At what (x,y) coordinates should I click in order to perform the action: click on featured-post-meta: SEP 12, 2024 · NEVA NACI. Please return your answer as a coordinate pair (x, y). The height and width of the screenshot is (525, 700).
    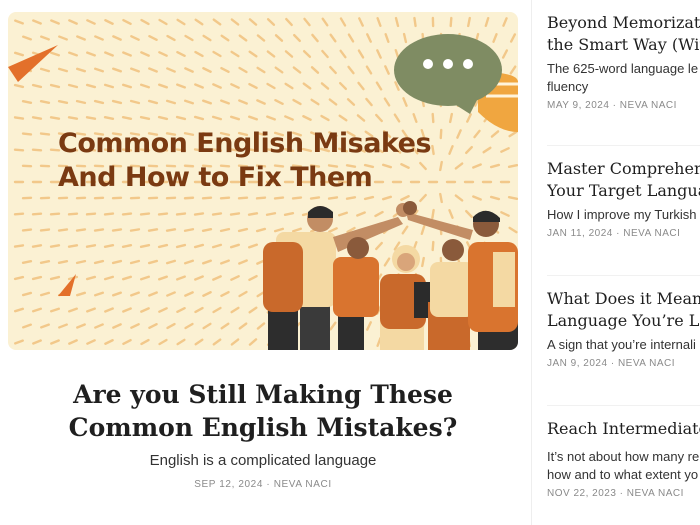
    Looking at the image, I should click on (263, 484).